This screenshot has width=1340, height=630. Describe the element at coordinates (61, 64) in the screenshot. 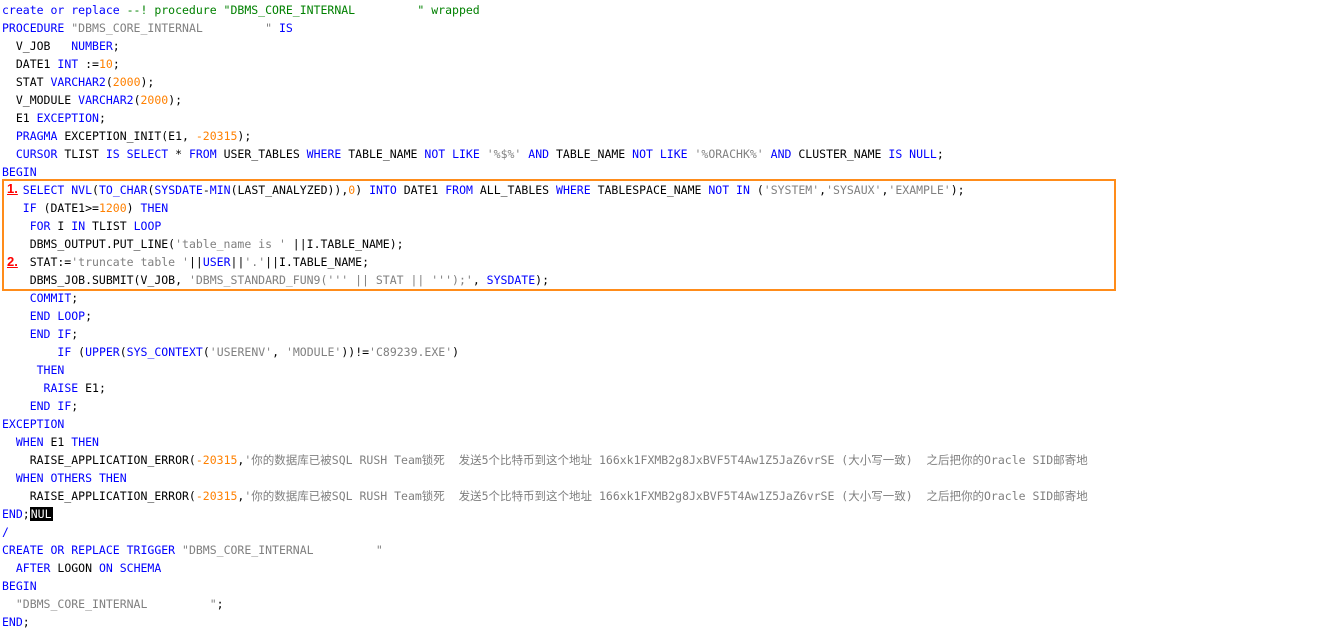

I see `code-line: DATE1 INT :=10;` at that location.